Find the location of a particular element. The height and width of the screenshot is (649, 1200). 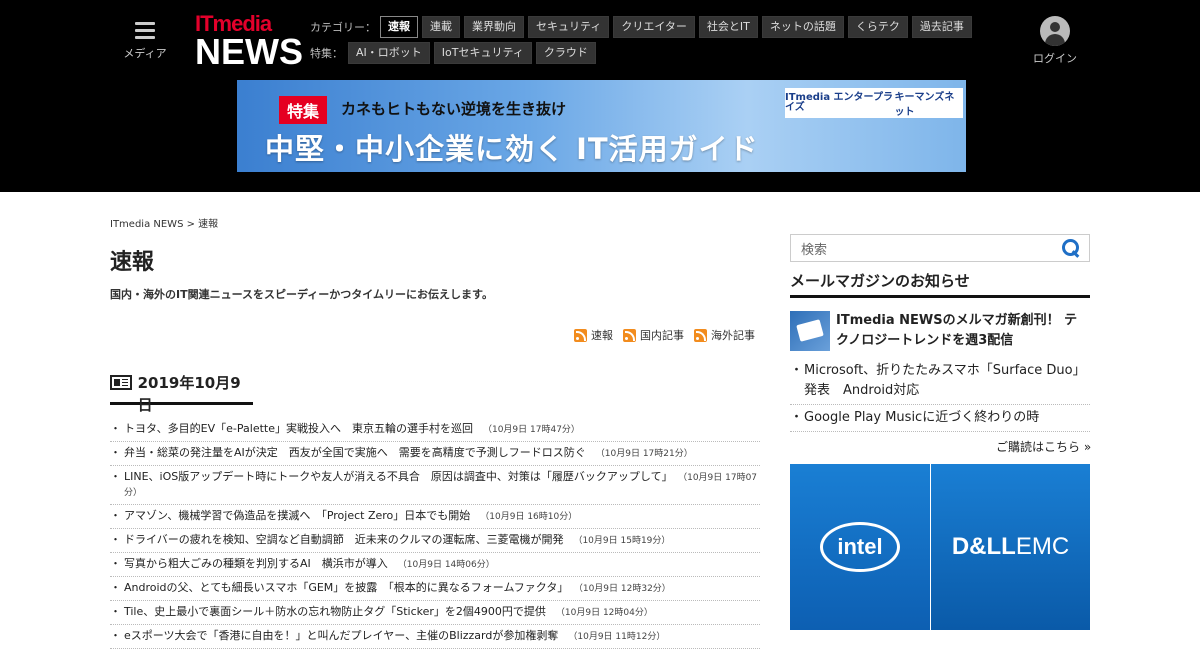

mail-icon is located at coordinates (810, 331).